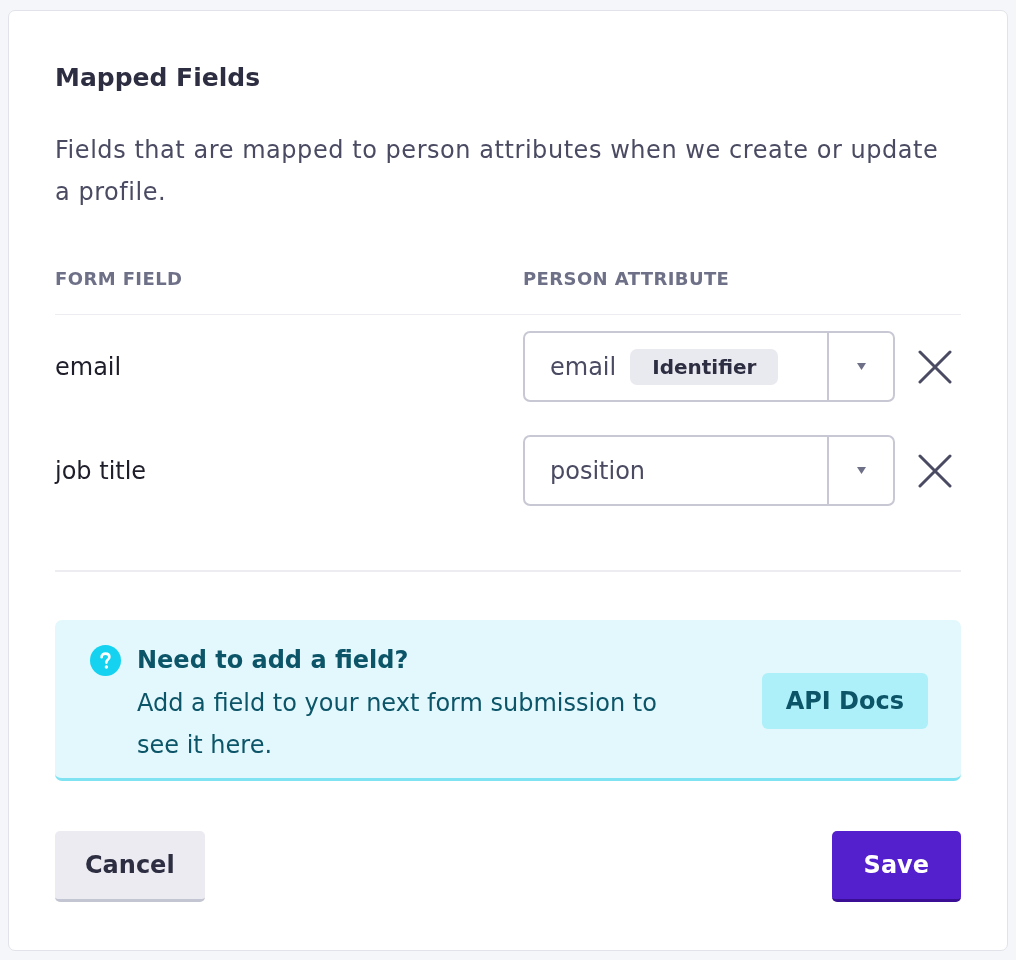 The image size is (1016, 960). Describe the element at coordinates (896, 866) in the screenshot. I see `save-button: Save` at that location.